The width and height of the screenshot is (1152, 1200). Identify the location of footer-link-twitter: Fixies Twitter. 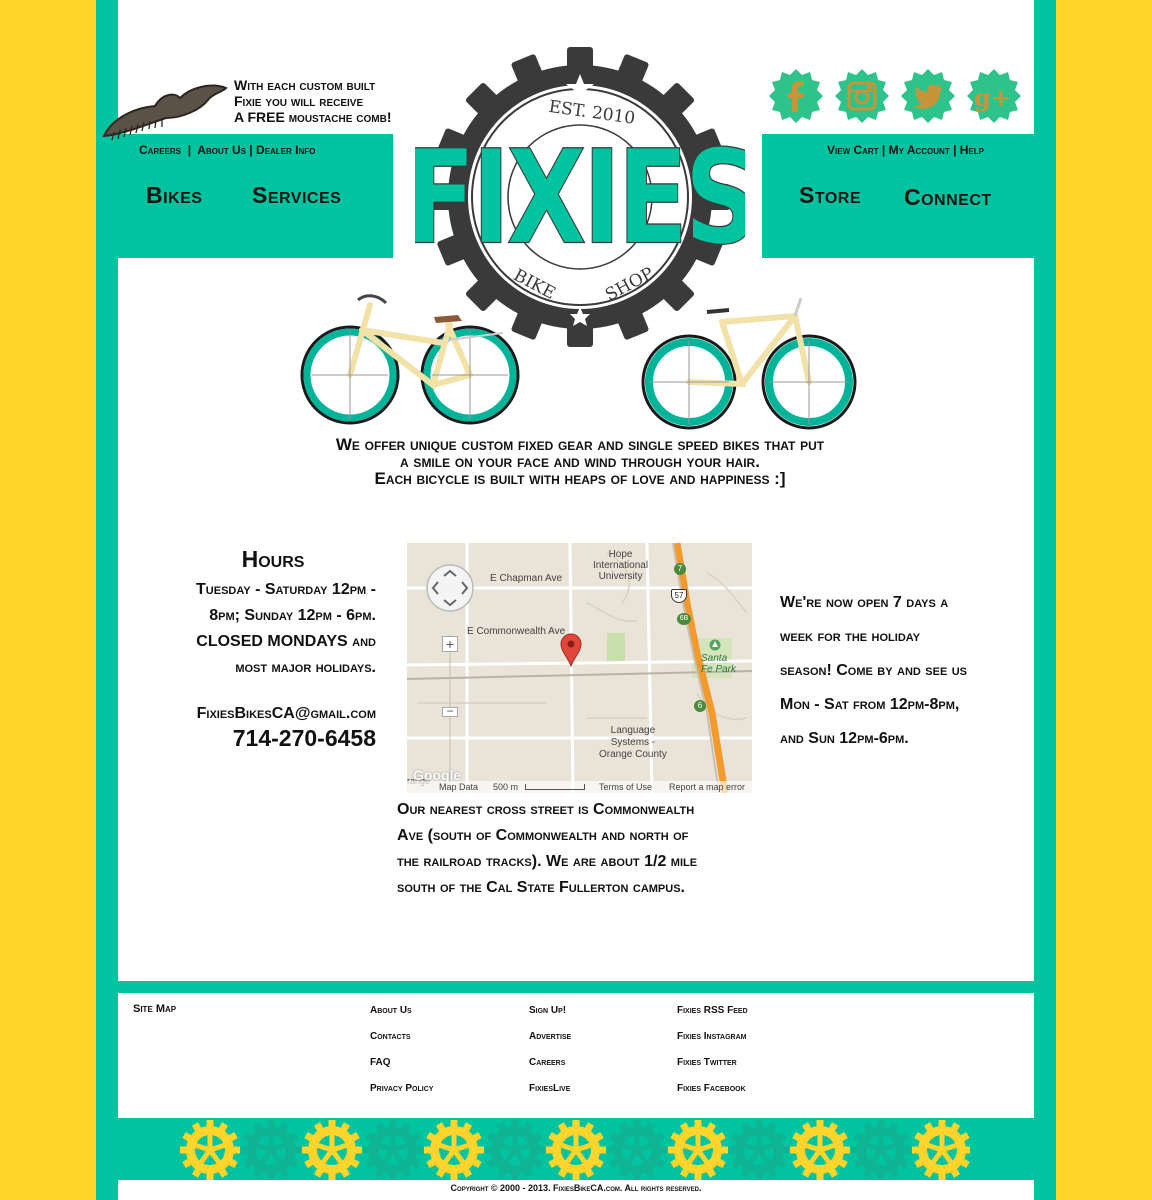
(707, 1062).